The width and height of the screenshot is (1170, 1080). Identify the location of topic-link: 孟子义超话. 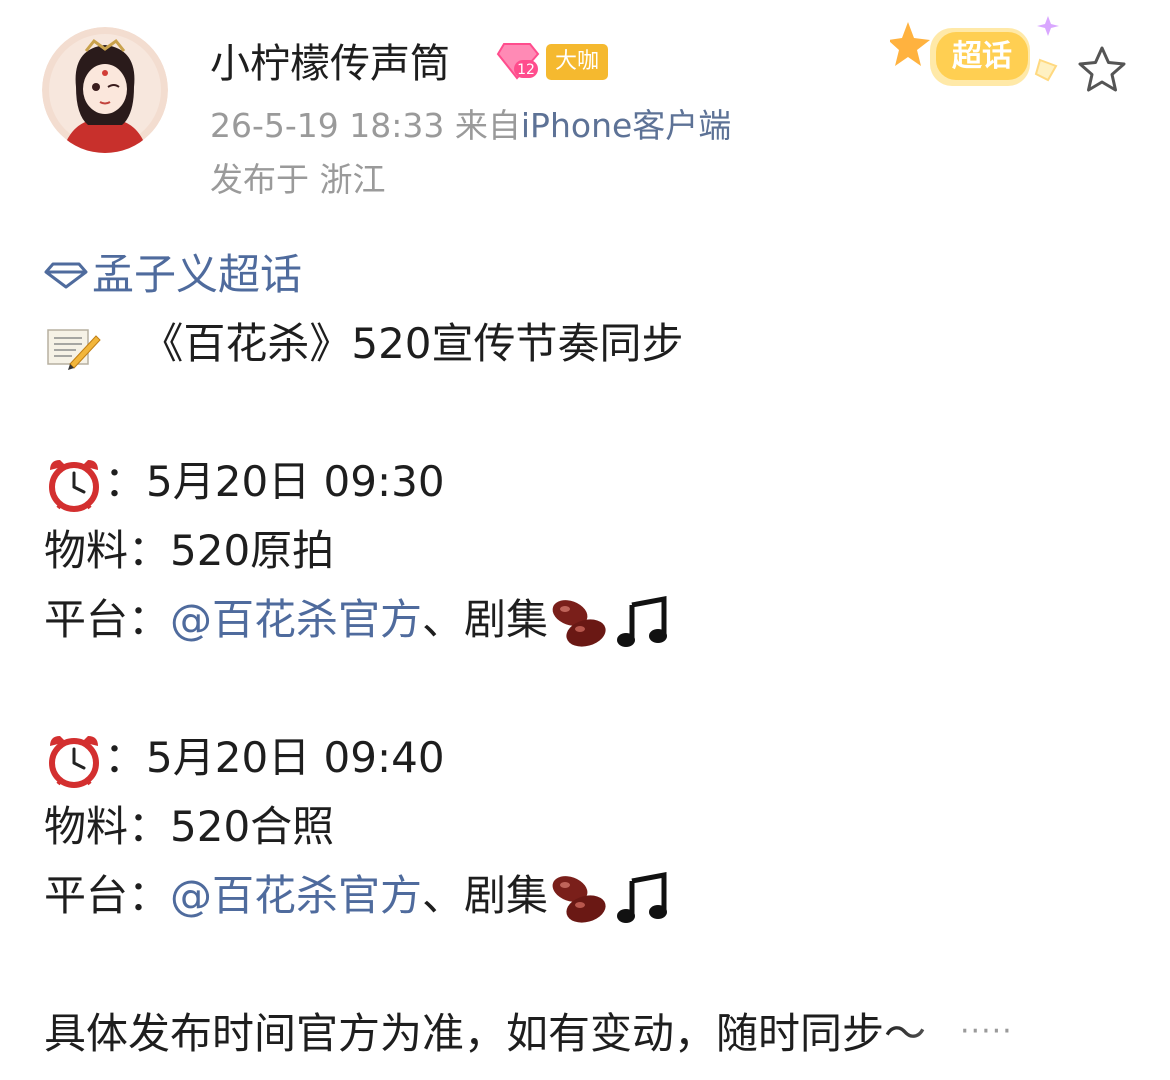
(173, 274).